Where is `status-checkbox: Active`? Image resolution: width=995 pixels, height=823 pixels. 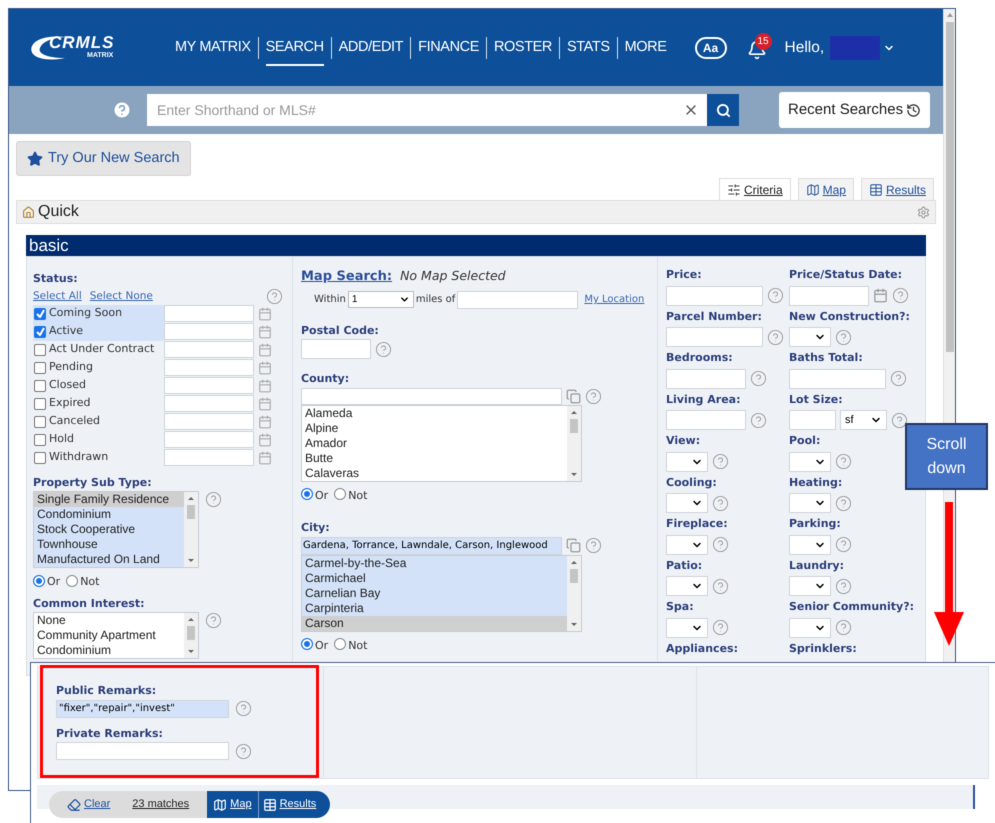
status-checkbox: Active is located at coordinates (98, 331).